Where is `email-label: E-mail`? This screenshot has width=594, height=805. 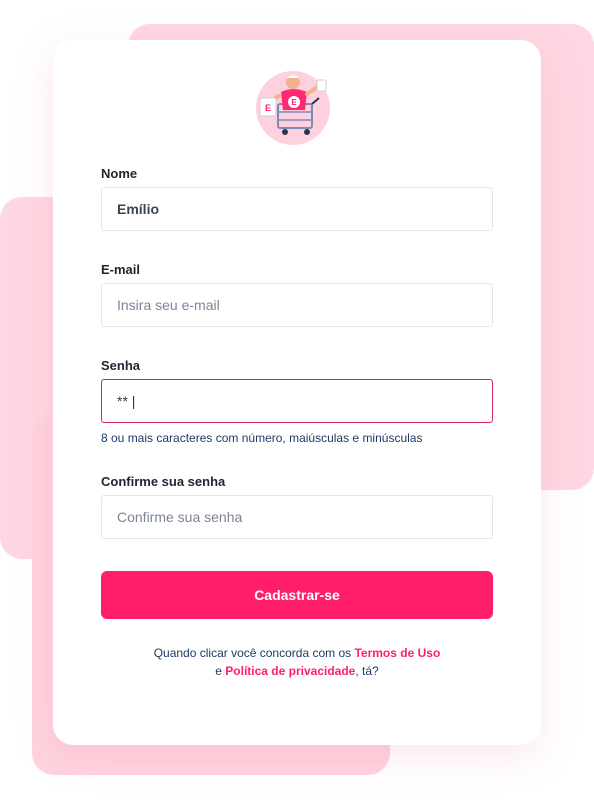
email-label: E-mail is located at coordinates (121, 269).